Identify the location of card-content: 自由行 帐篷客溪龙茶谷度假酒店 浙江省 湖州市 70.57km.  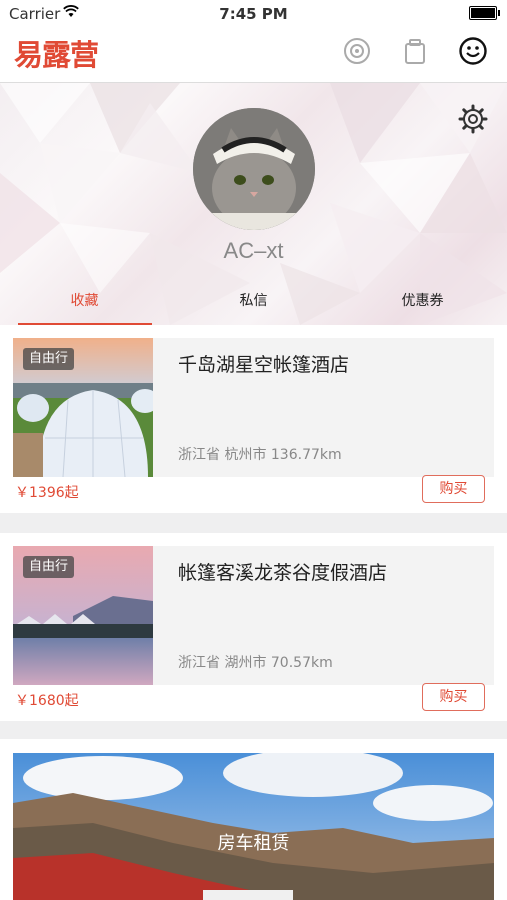
(253, 615).